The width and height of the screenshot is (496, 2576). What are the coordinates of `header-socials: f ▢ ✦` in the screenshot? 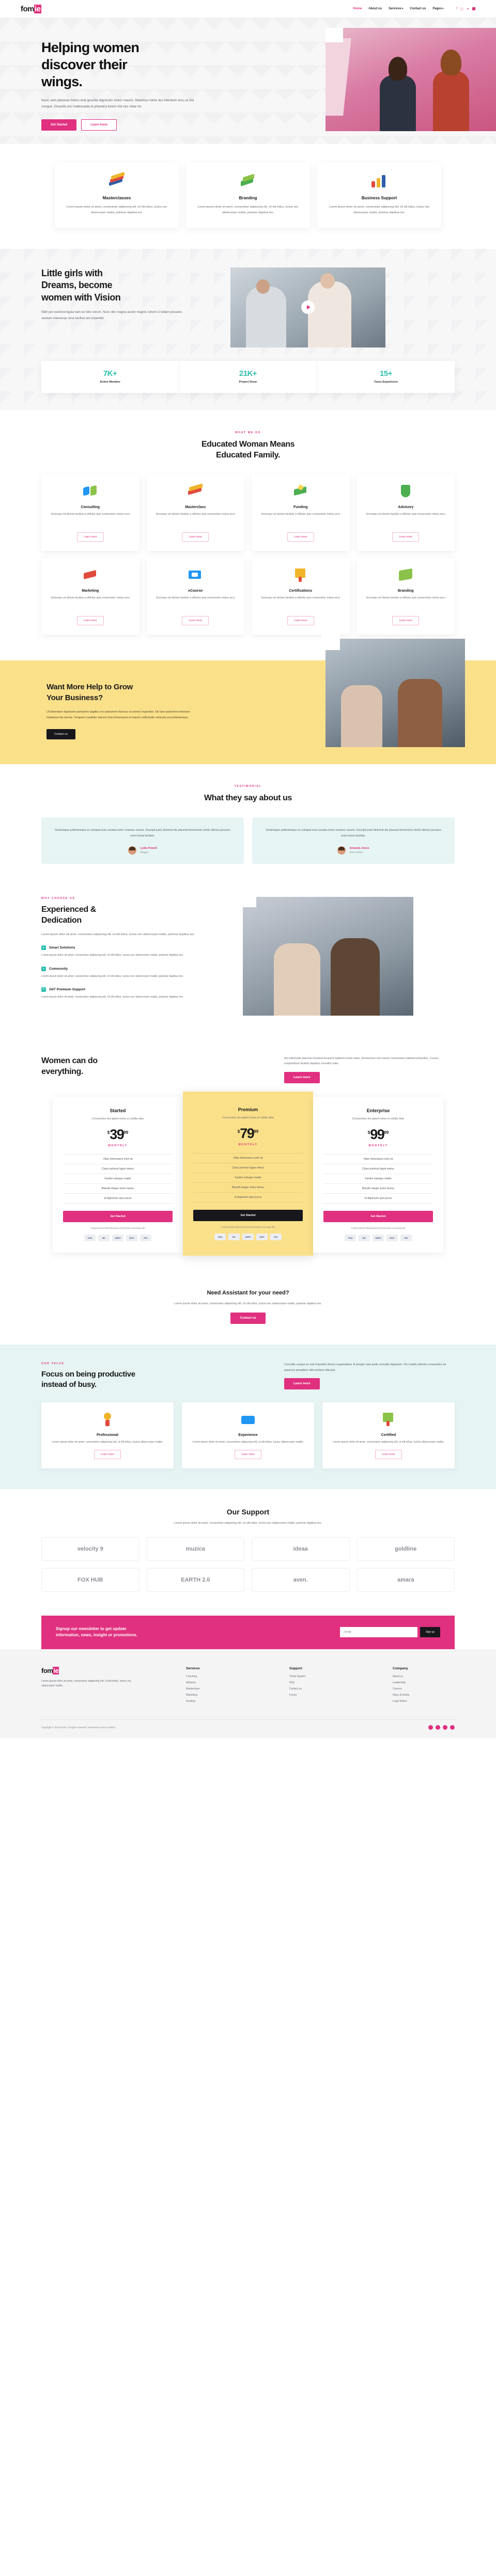 It's located at (466, 9).